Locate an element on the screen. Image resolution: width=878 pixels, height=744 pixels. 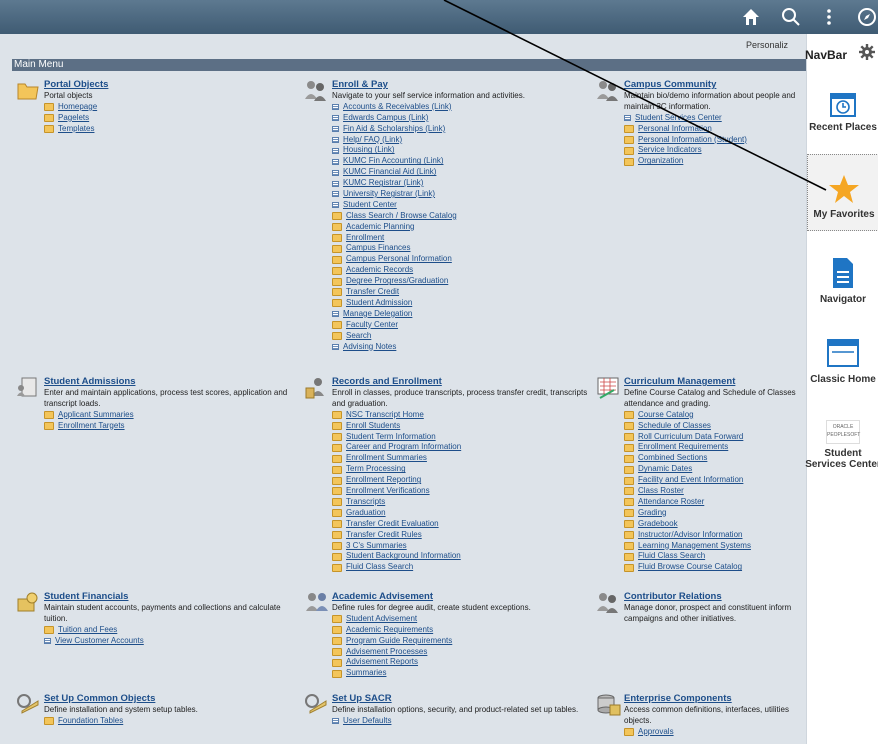
menu-link: Organization is located at coordinates (660, 161).